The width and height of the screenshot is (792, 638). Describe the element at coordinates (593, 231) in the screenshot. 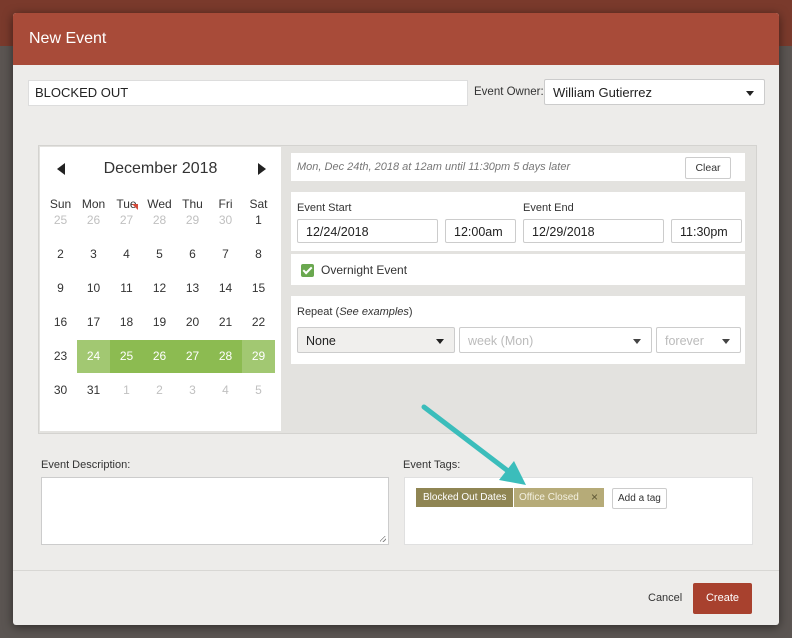

I see `event-end-date-input: 12/29/2018` at that location.